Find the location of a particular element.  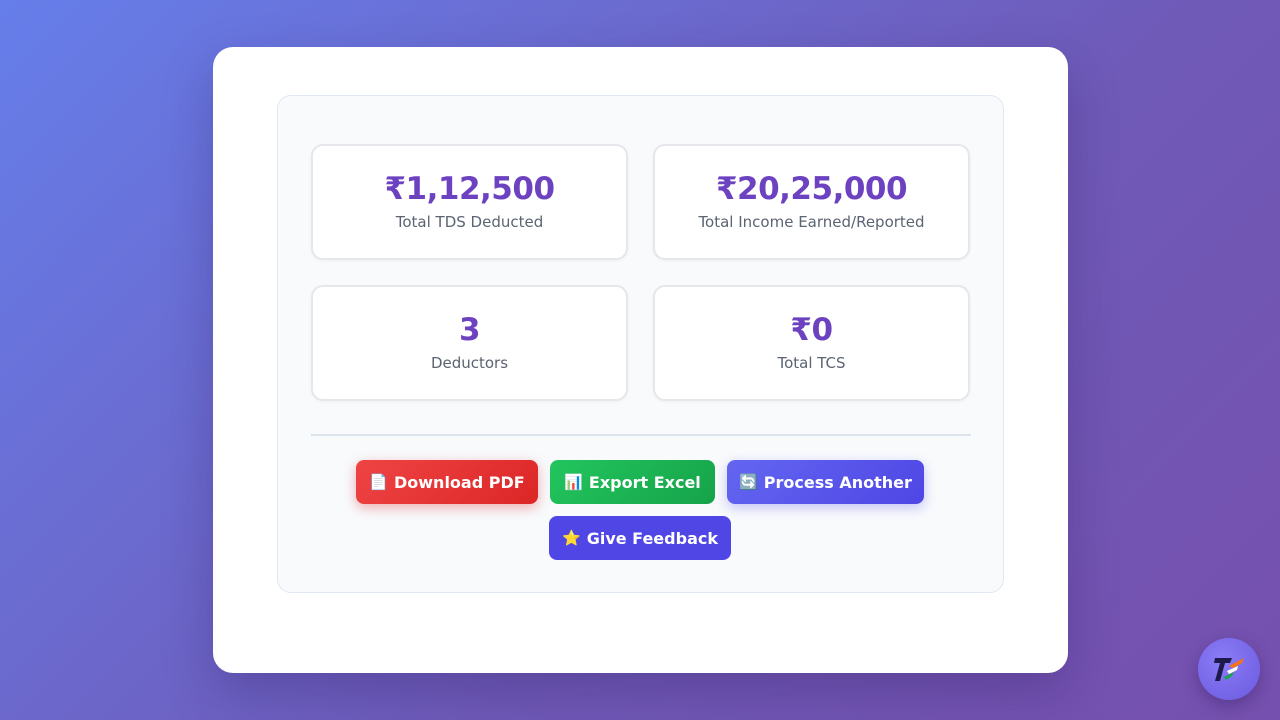

export-excel-button: 📊 Export Excel is located at coordinates (632, 482).